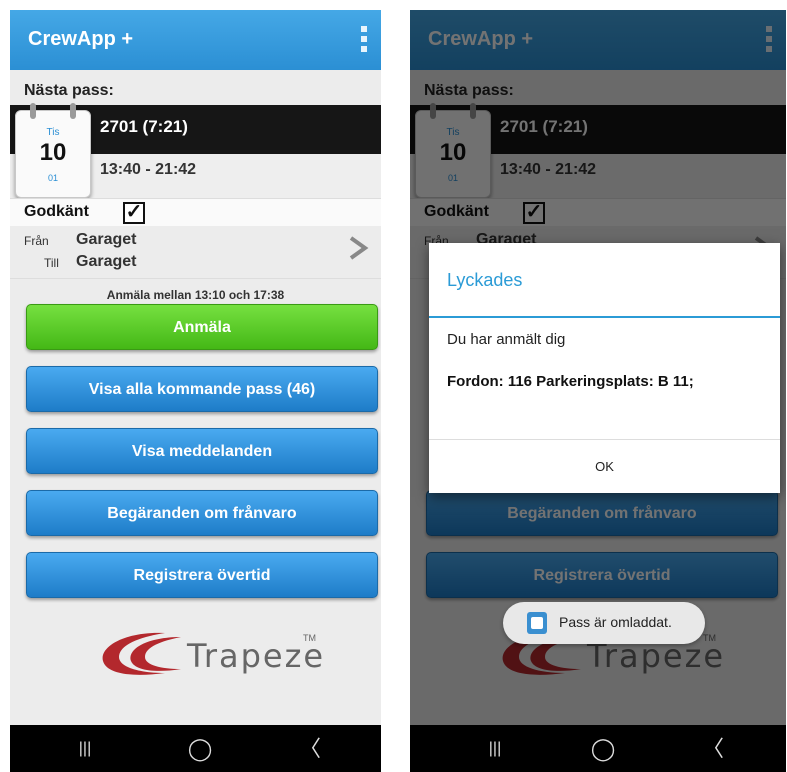  I want to click on show-messages-button: Visa meddelanden, so click(202, 451).